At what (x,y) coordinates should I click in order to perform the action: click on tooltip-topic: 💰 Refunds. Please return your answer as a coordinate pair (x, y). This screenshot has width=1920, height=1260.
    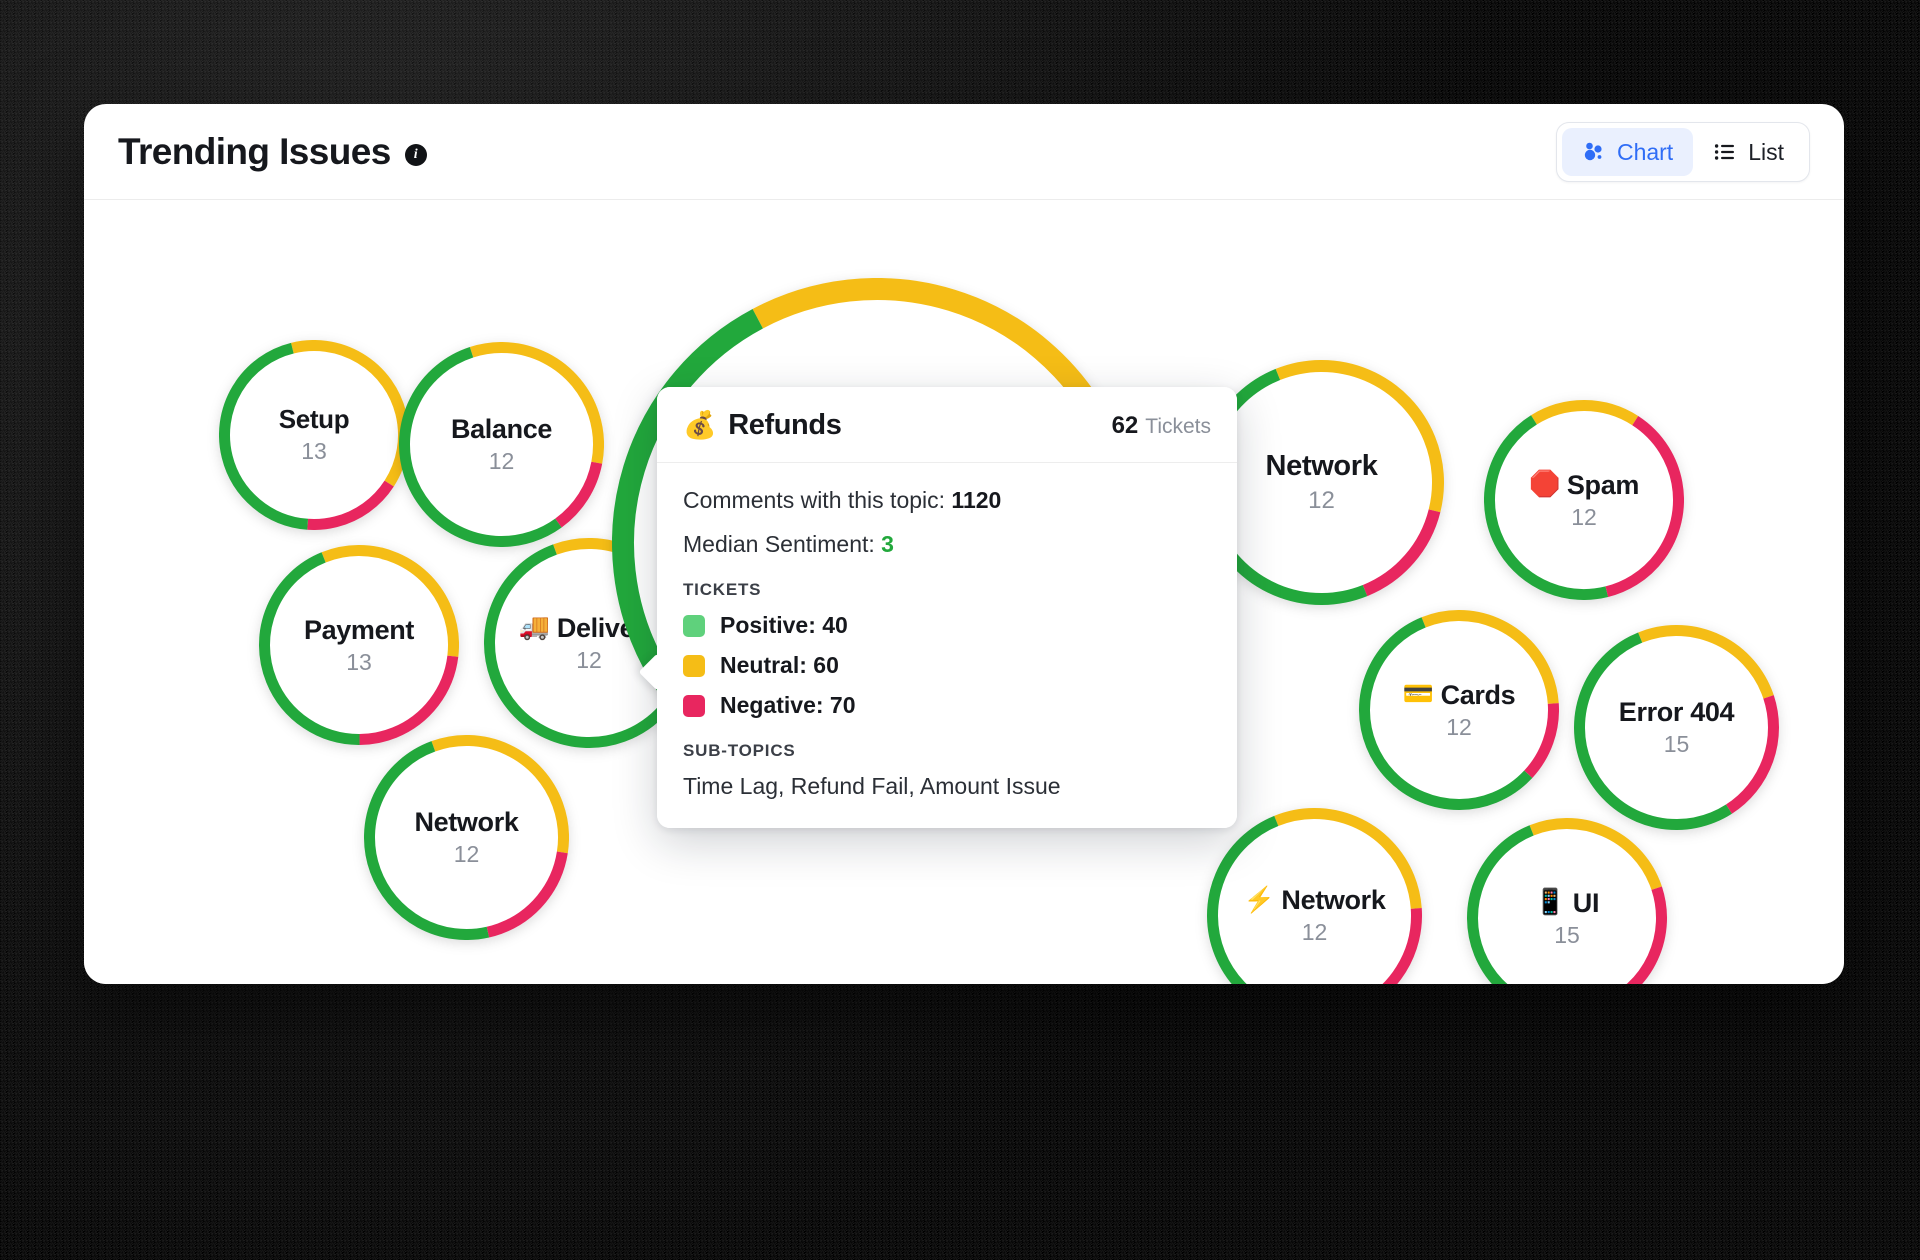
    Looking at the image, I should click on (762, 425).